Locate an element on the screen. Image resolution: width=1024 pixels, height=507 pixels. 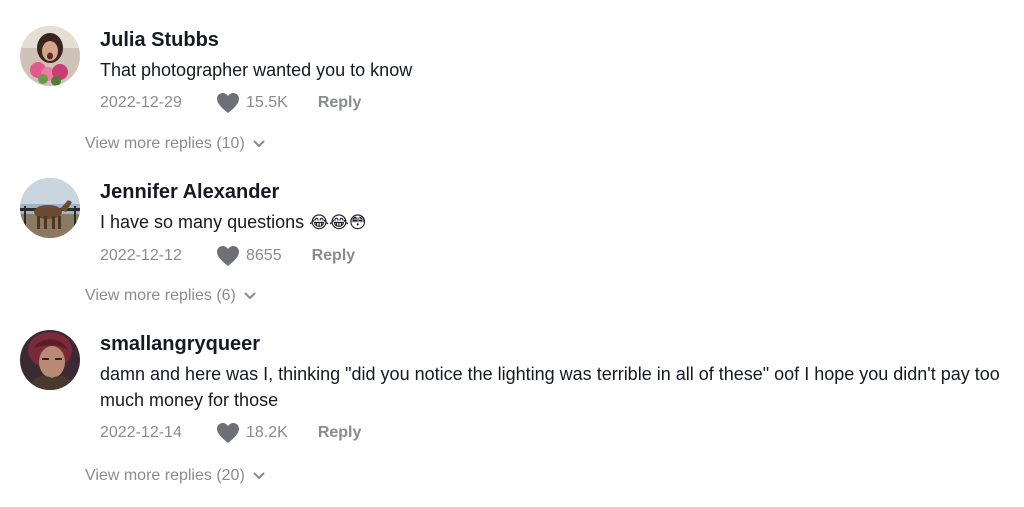
comment-username: smallangryqueer is located at coordinates (550, 344).